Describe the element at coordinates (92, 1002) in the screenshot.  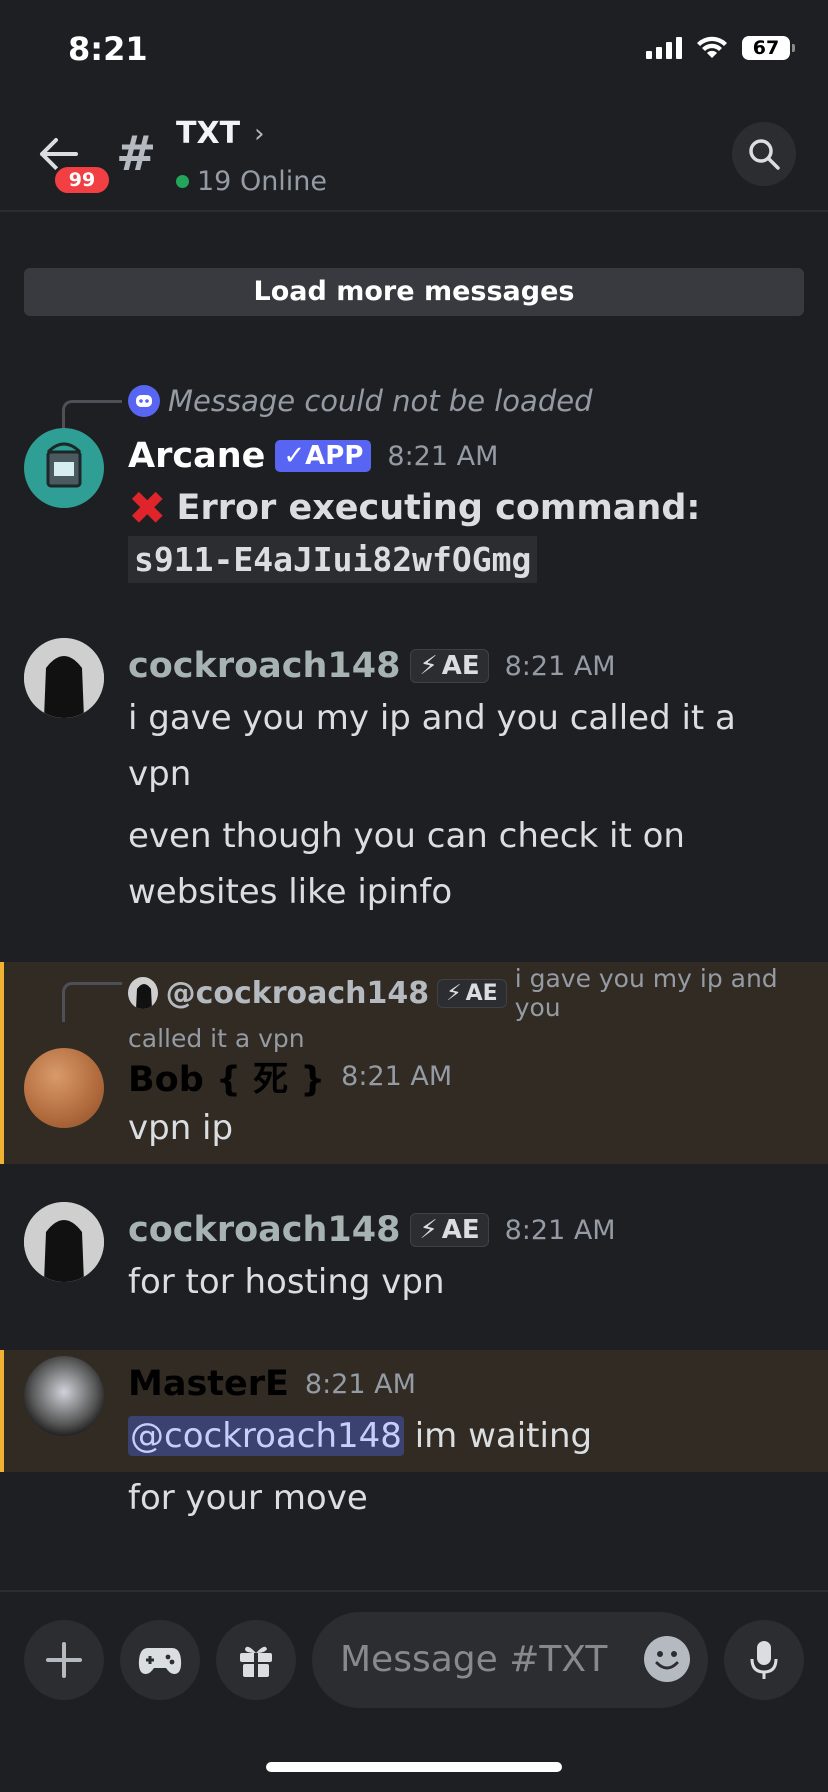
I see `reply-connector` at that location.